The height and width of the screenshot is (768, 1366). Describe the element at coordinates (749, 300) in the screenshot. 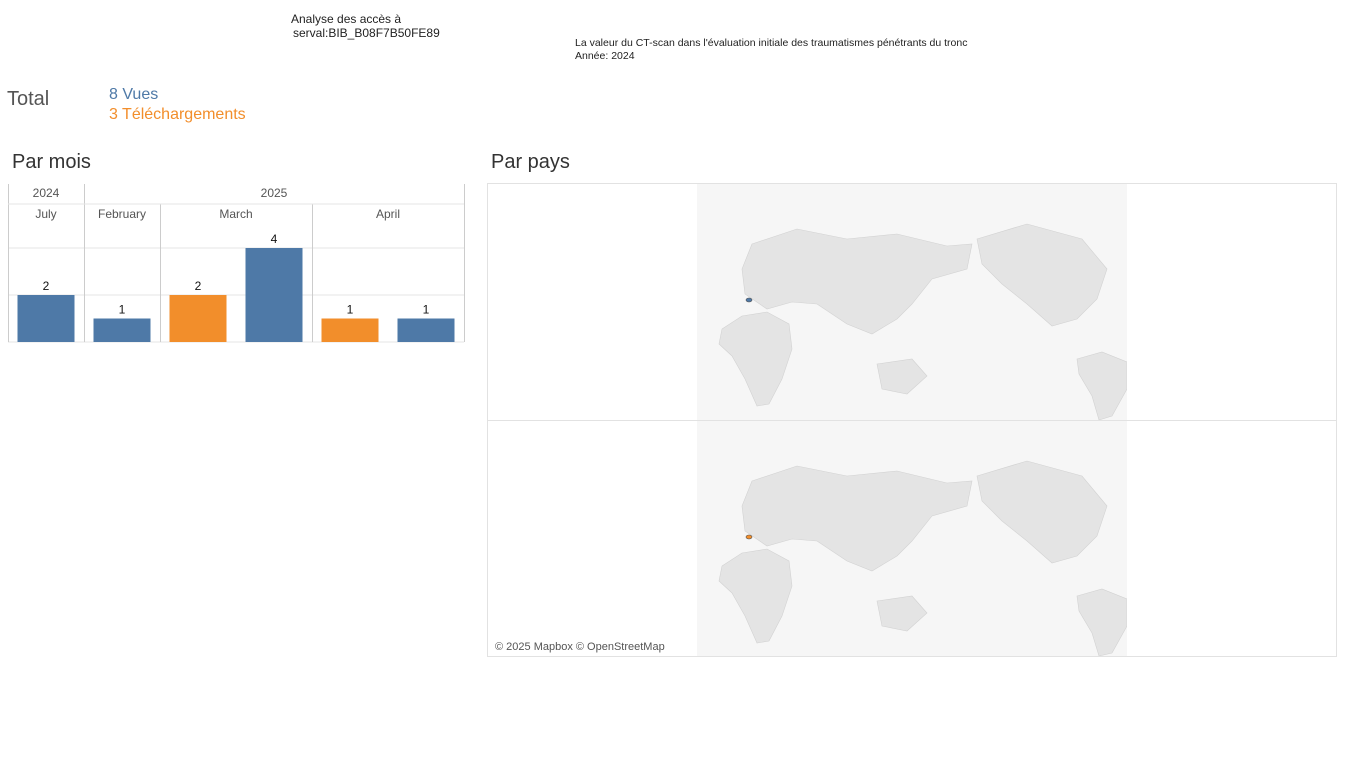

I see `map-marker-views` at that location.